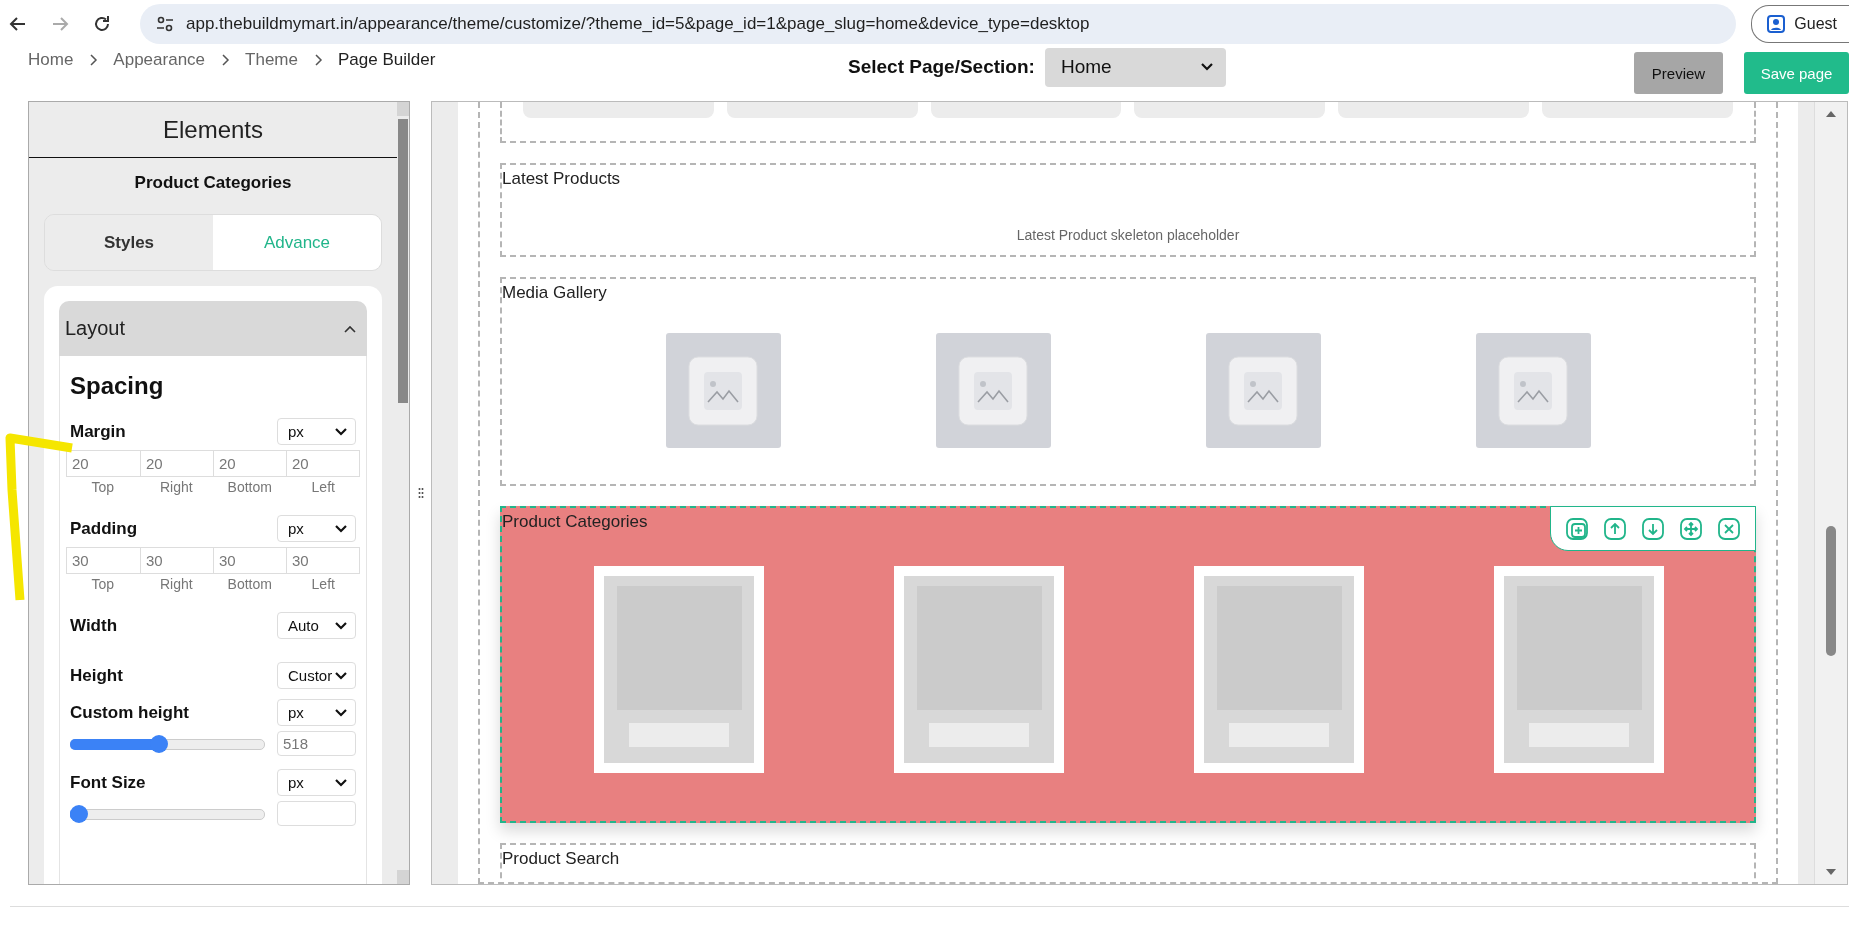  I want to click on preview-button: Preview, so click(1678, 73).